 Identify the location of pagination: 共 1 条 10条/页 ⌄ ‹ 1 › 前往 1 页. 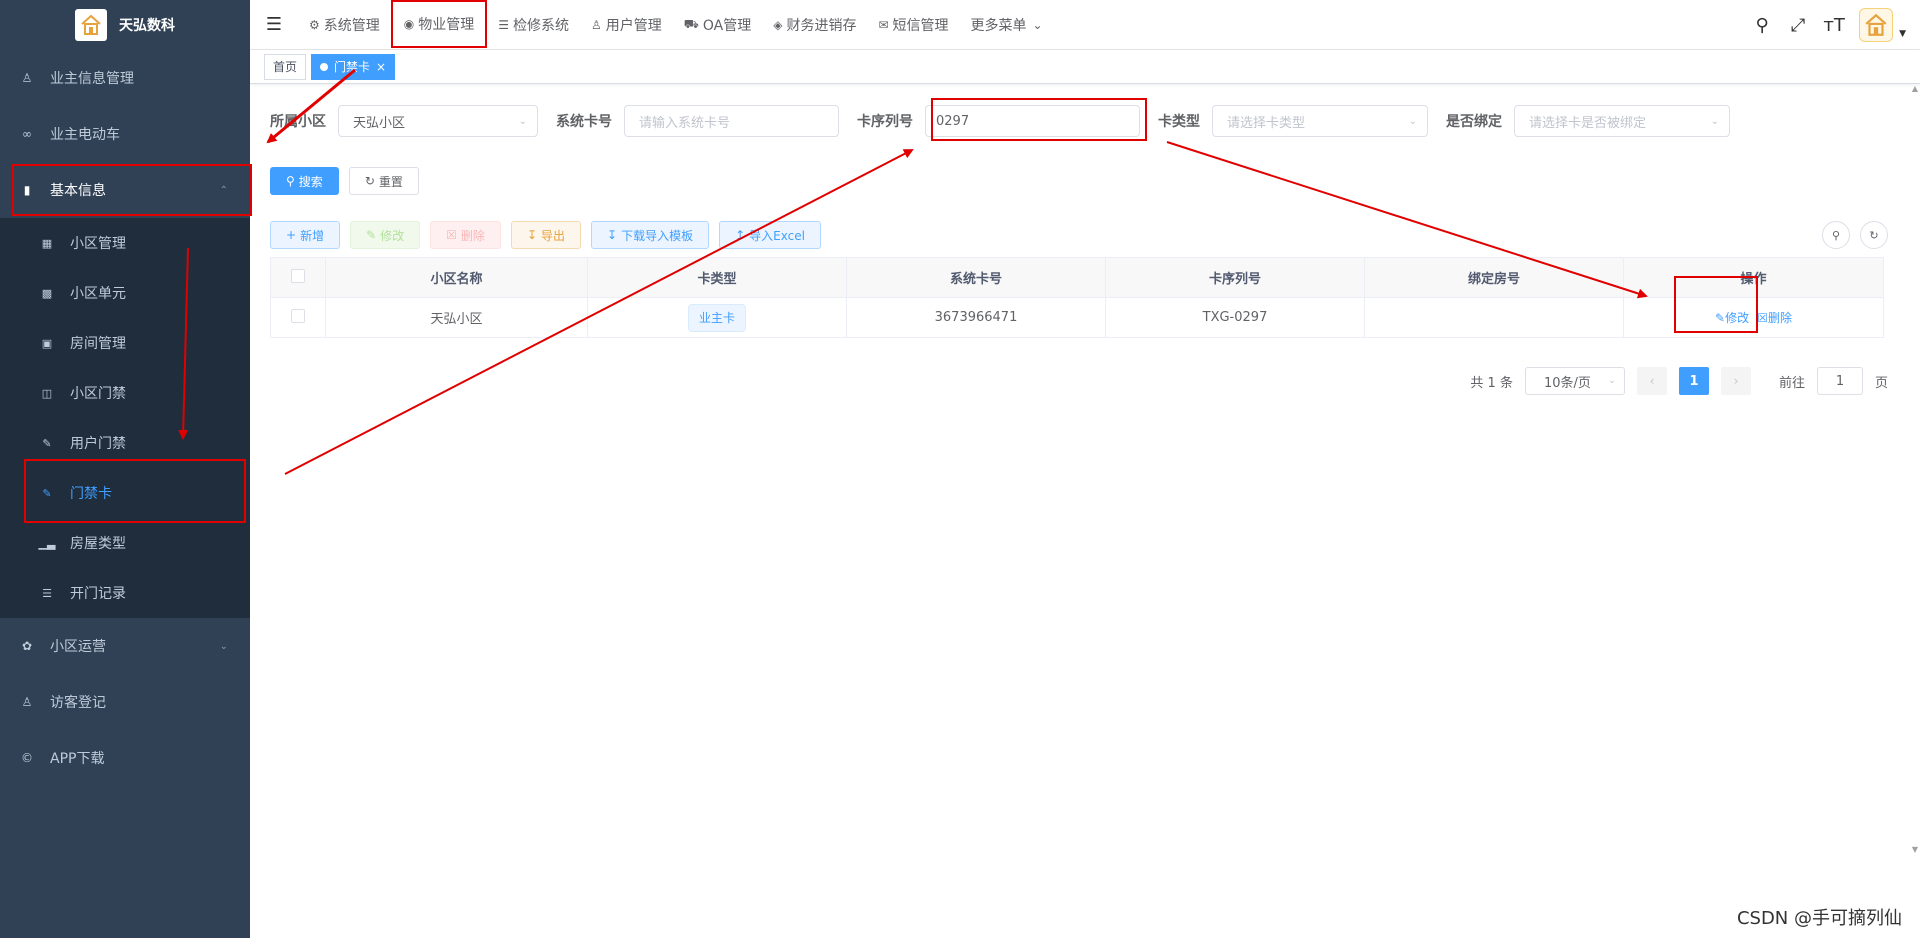
(1679, 381).